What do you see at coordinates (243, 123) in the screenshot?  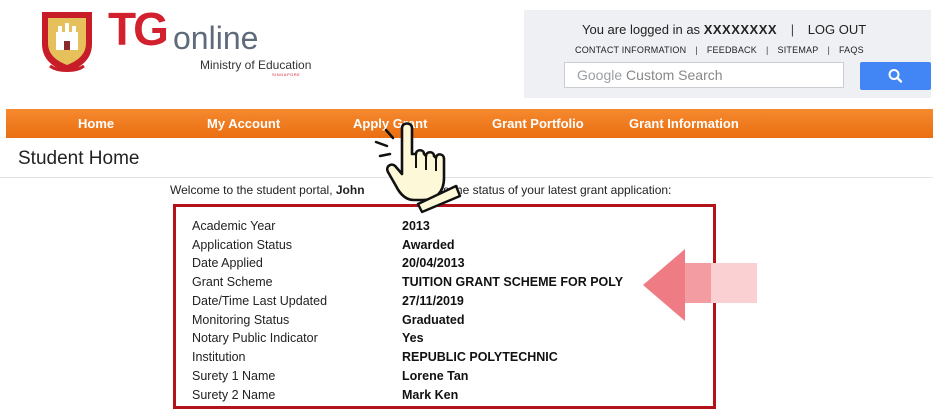 I see `nav-my-account: My Account` at bounding box center [243, 123].